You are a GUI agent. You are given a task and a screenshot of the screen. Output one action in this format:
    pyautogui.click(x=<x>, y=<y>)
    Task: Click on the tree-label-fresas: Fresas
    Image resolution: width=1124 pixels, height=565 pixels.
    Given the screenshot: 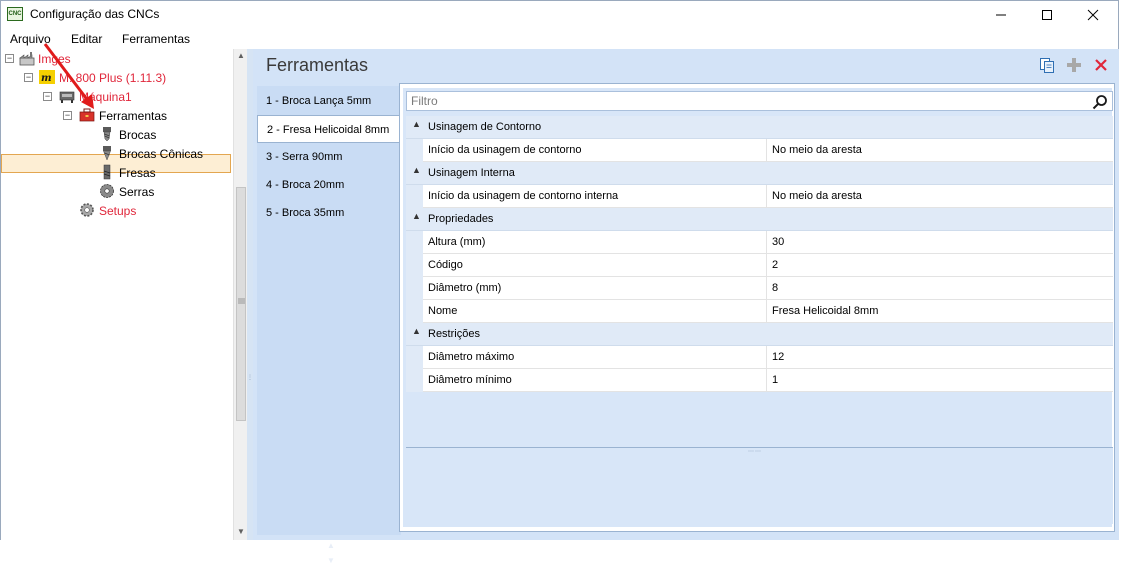 What is the action you would take?
    pyautogui.click(x=137, y=173)
    